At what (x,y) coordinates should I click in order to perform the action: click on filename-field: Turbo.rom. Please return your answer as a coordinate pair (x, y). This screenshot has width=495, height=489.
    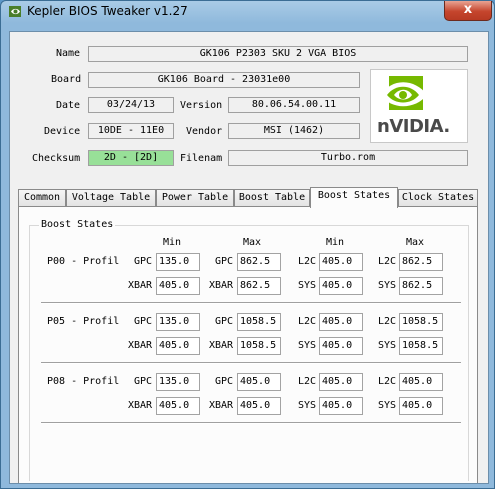
    Looking at the image, I should click on (348, 158).